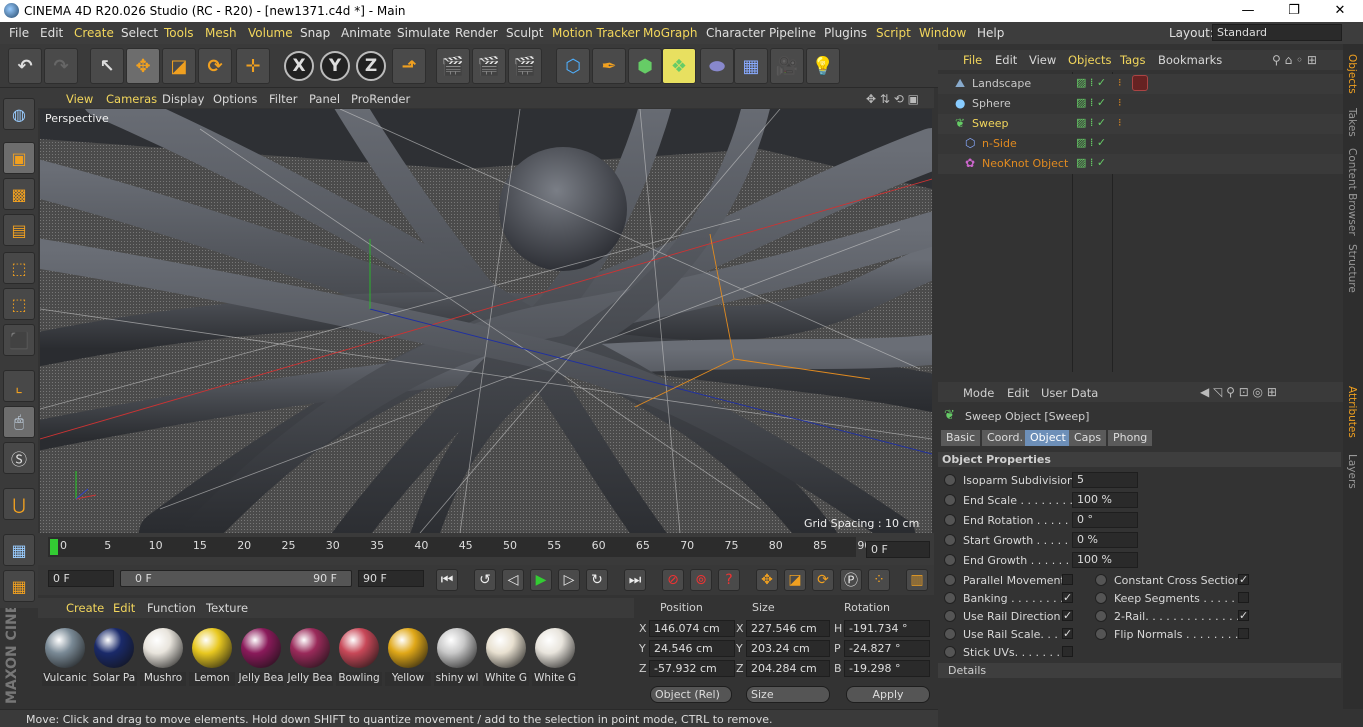  I want to click on position-key-button: ✥, so click(767, 580).